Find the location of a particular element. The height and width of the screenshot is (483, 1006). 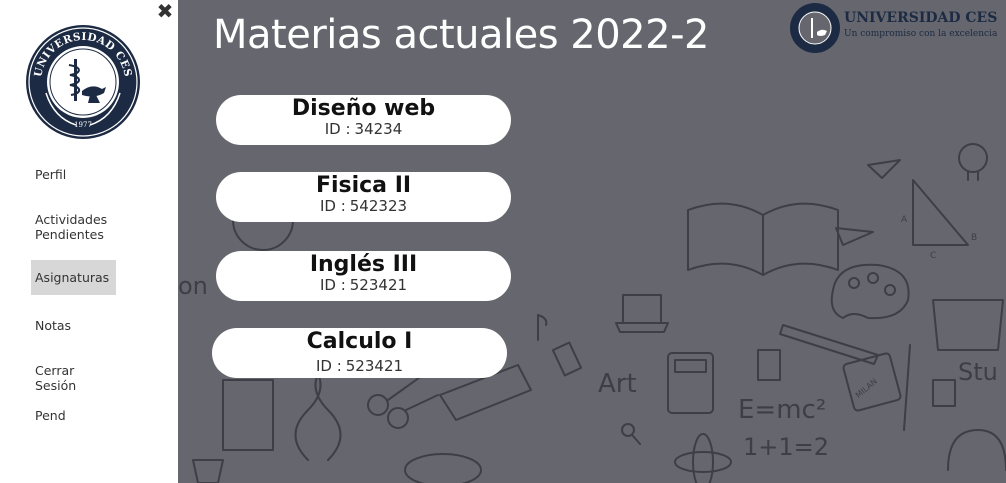

brand-tagline: Un compromiso con la excelencia is located at coordinates (921, 34).